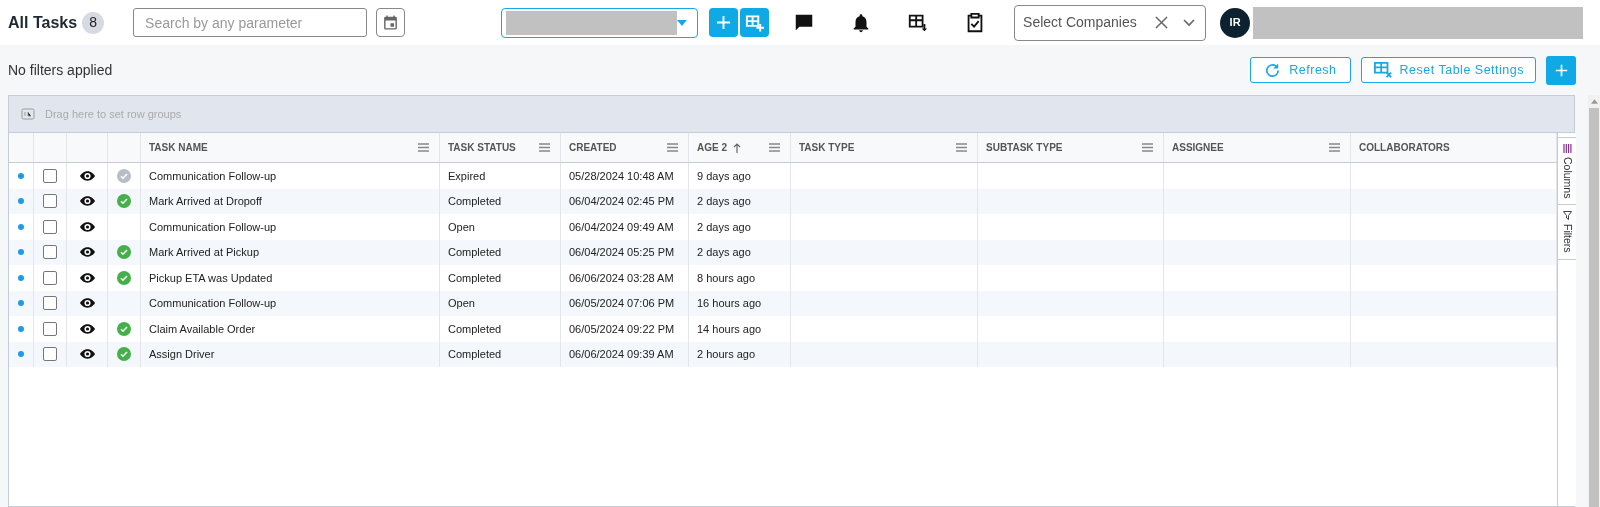 Image resolution: width=1600 pixels, height=507 pixels. Describe the element at coordinates (622, 303) in the screenshot. I see `table-cell-text: 06/05/2024 07:06 PM` at that location.